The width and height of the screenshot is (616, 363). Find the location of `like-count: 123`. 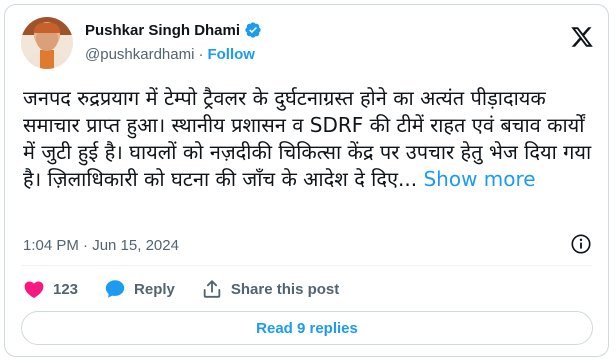

like-count: 123 is located at coordinates (66, 289).